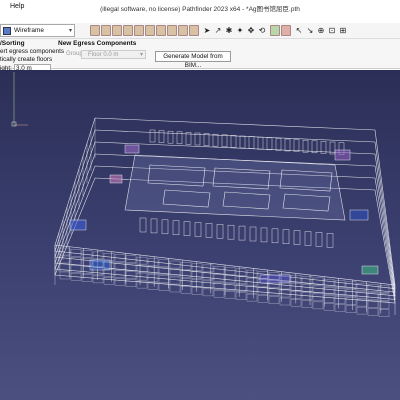 The height and width of the screenshot is (400, 400). I want to click on occupant-icon: ✦, so click(240, 30).